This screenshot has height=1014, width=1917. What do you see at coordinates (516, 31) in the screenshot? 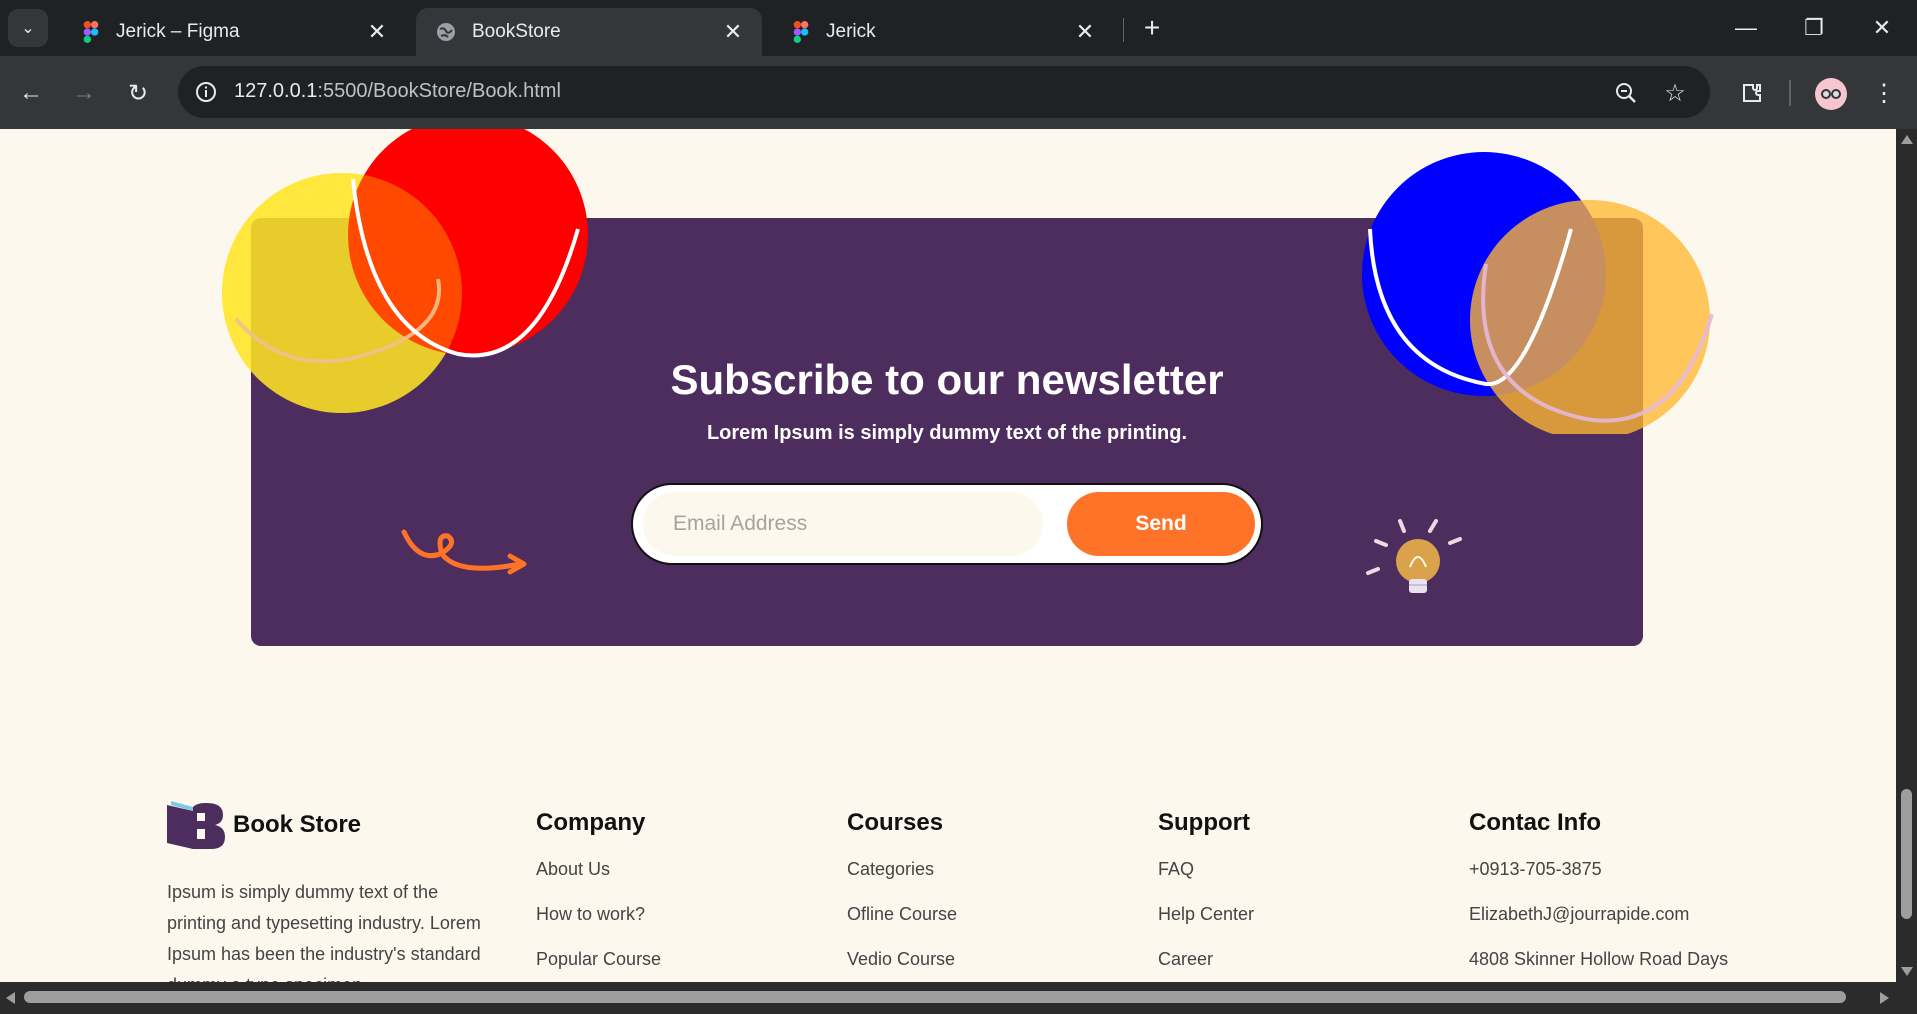
I see `tab-title: BookStore` at bounding box center [516, 31].